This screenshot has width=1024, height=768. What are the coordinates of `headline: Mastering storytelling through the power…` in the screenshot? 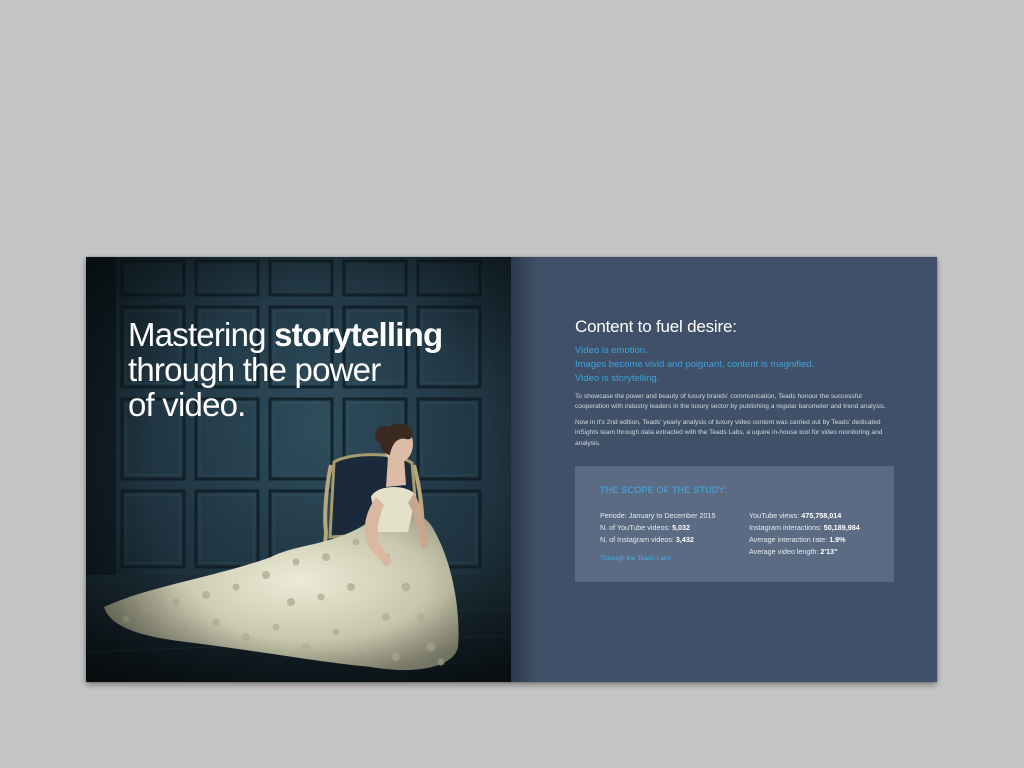 It's located at (285, 369).